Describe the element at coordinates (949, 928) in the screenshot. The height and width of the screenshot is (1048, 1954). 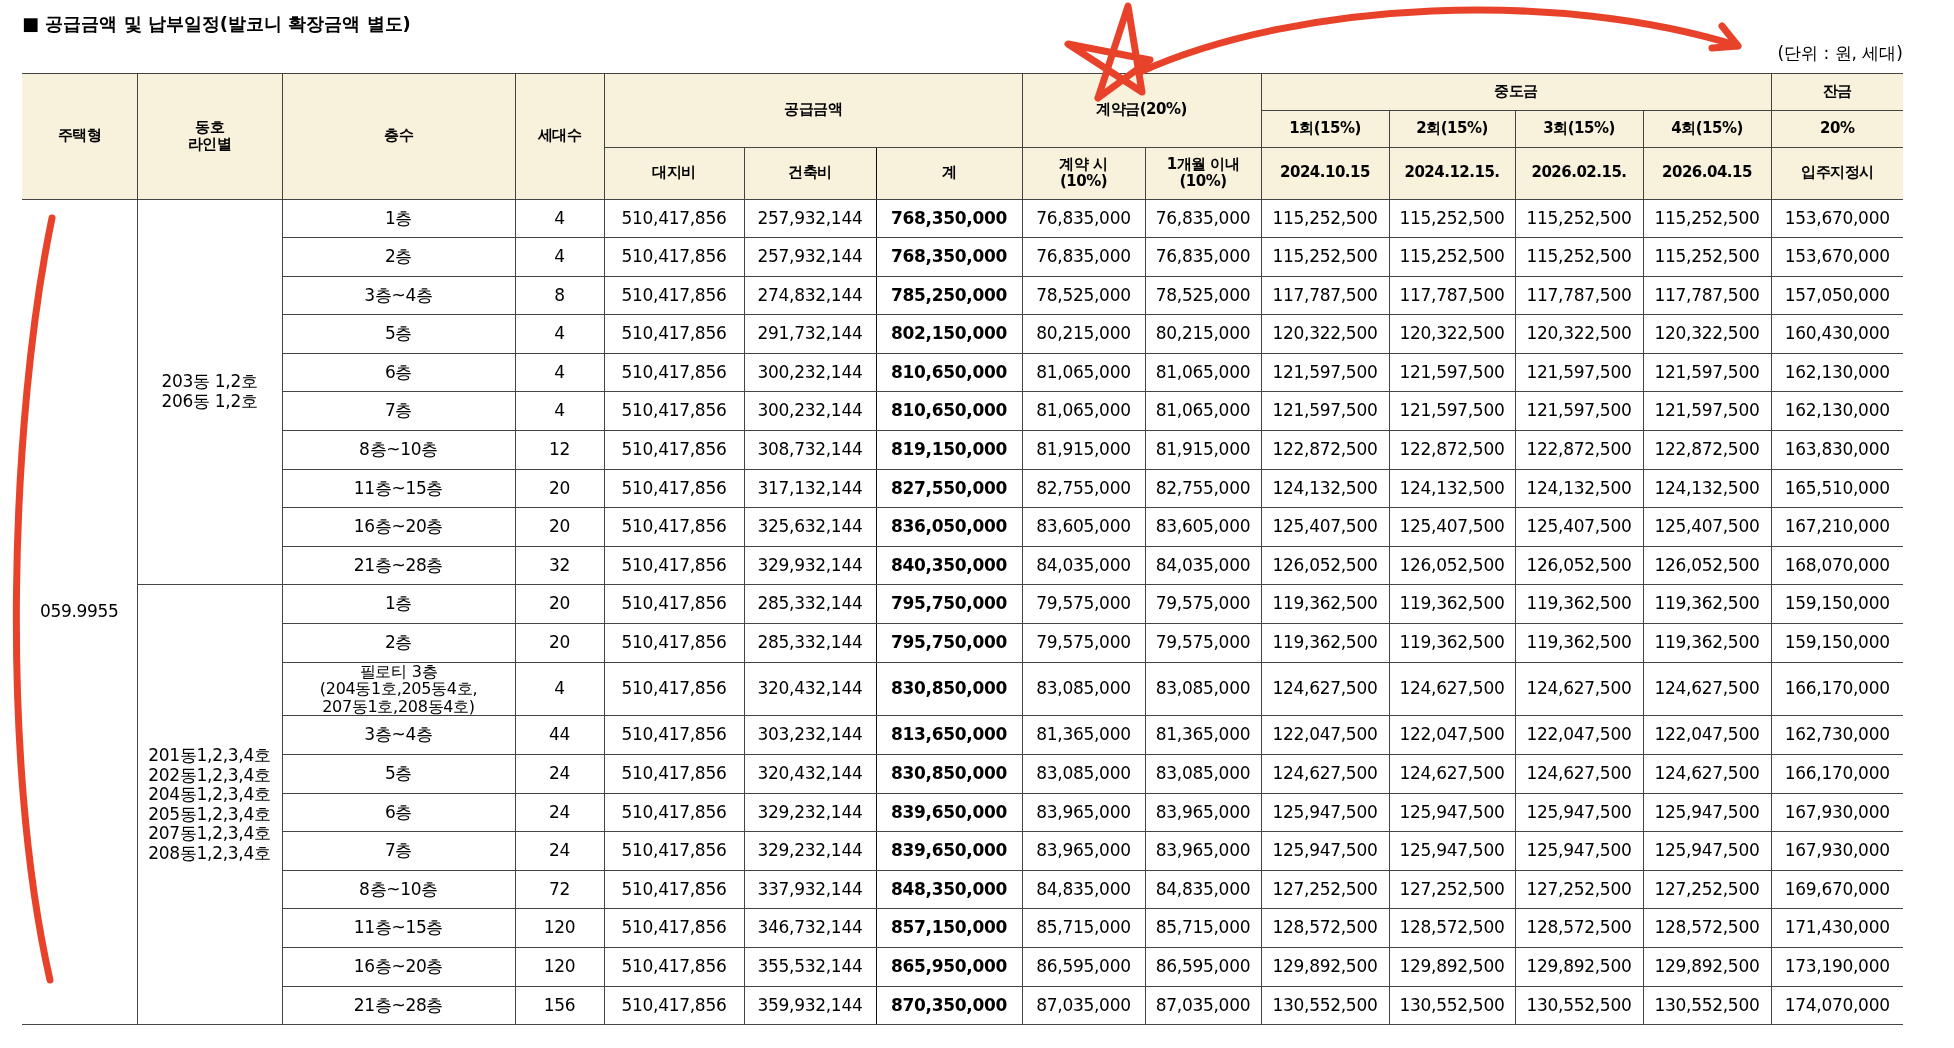
I see `table-cell: 857,150,000` at that location.